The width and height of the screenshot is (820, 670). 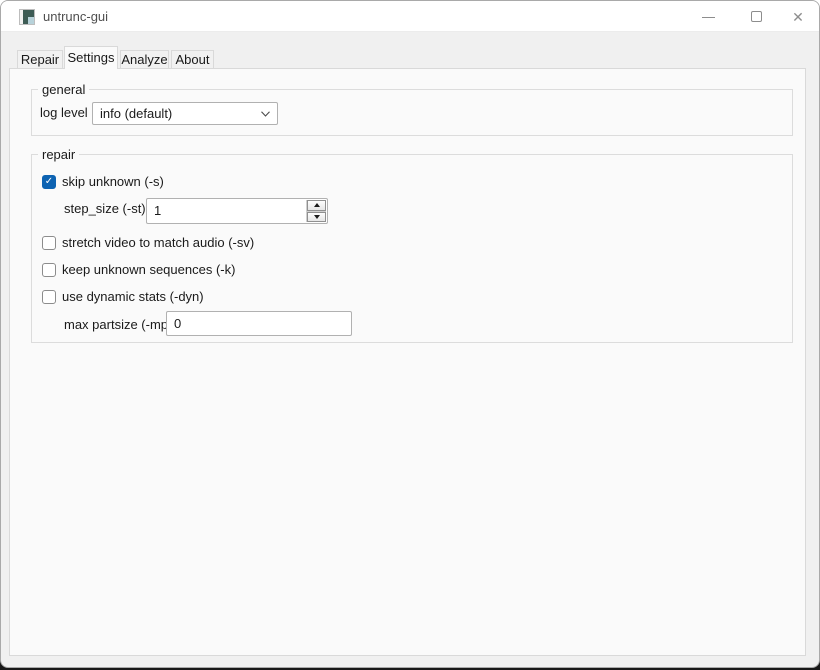 I want to click on stretch-video-checkbox-row: ✓ stretch video to match audio (-sv), so click(x=148, y=242).